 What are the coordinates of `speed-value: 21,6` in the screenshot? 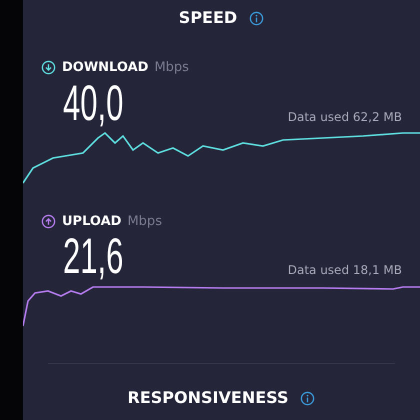 It's located at (93, 256).